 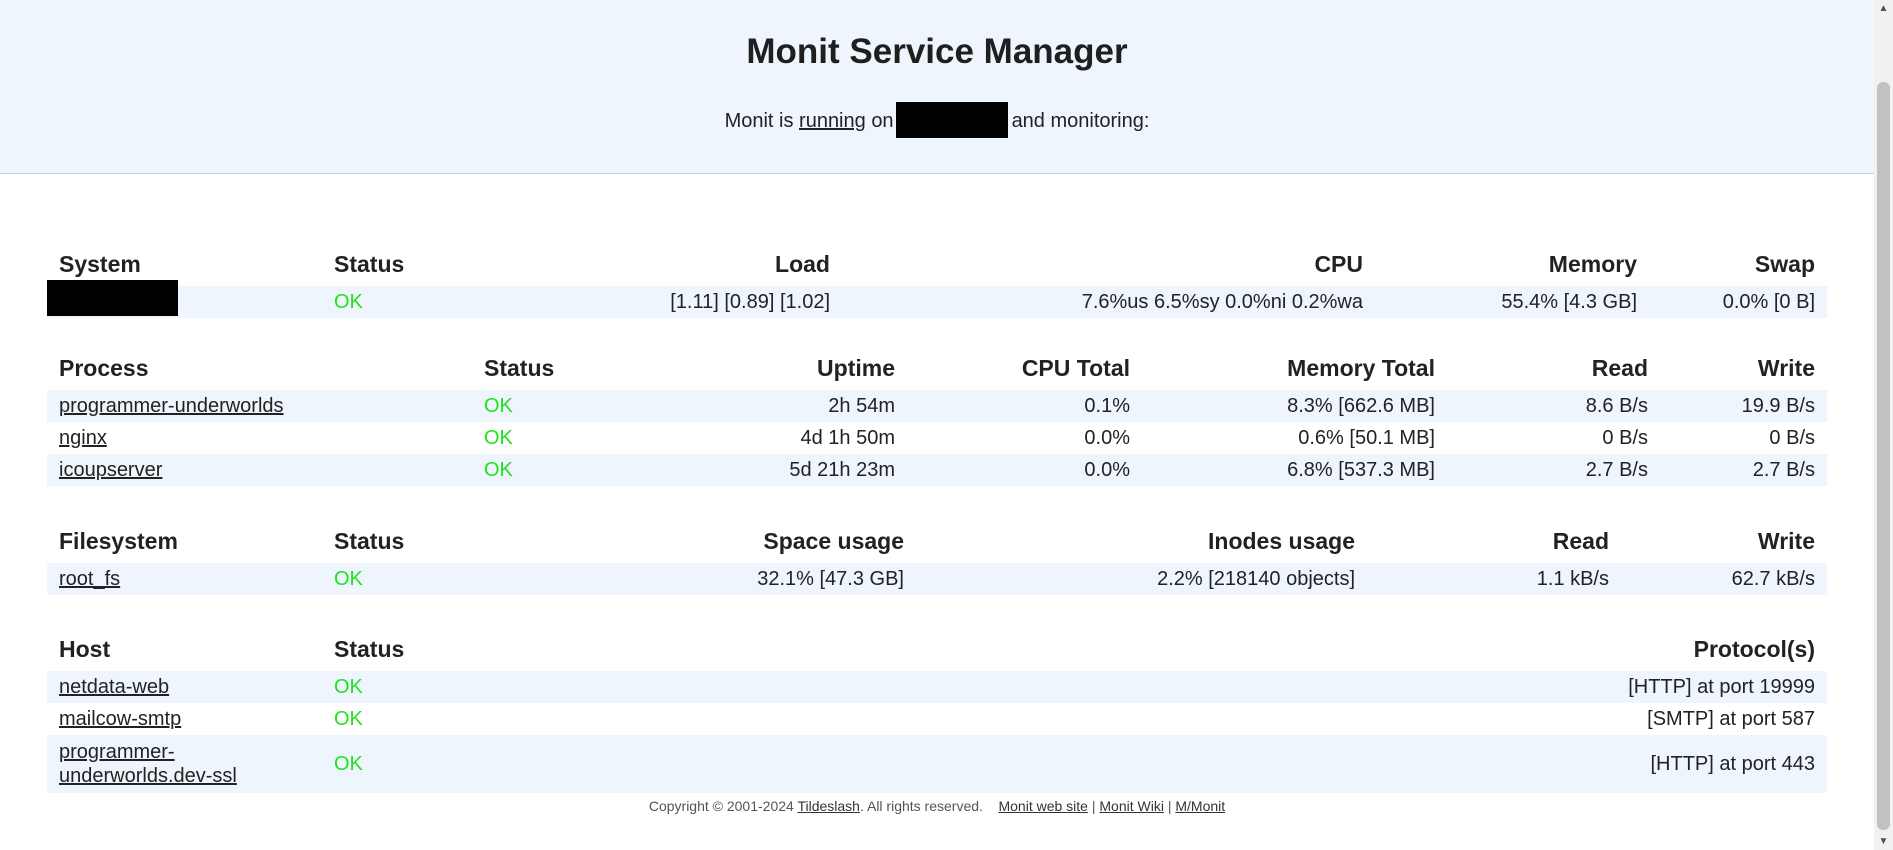 What do you see at coordinates (1080, 121) in the screenshot?
I see `status-suffix: and monitoring:` at bounding box center [1080, 121].